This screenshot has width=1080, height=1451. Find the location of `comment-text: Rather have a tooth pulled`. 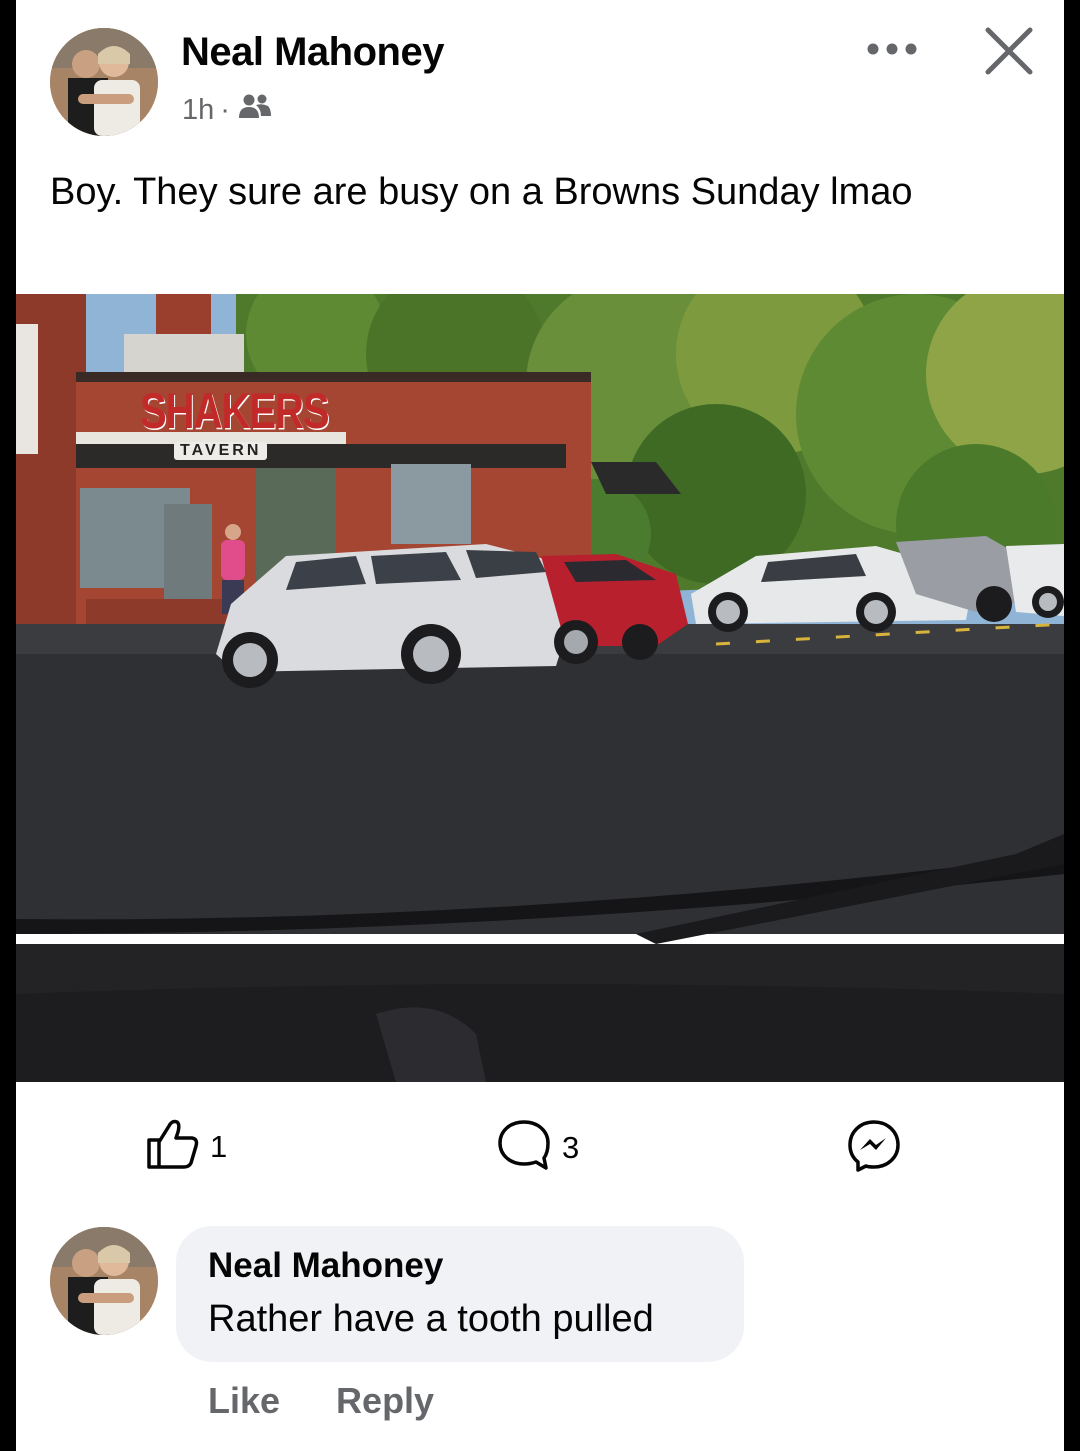

comment-text: Rather have a tooth pulled is located at coordinates (431, 1319).